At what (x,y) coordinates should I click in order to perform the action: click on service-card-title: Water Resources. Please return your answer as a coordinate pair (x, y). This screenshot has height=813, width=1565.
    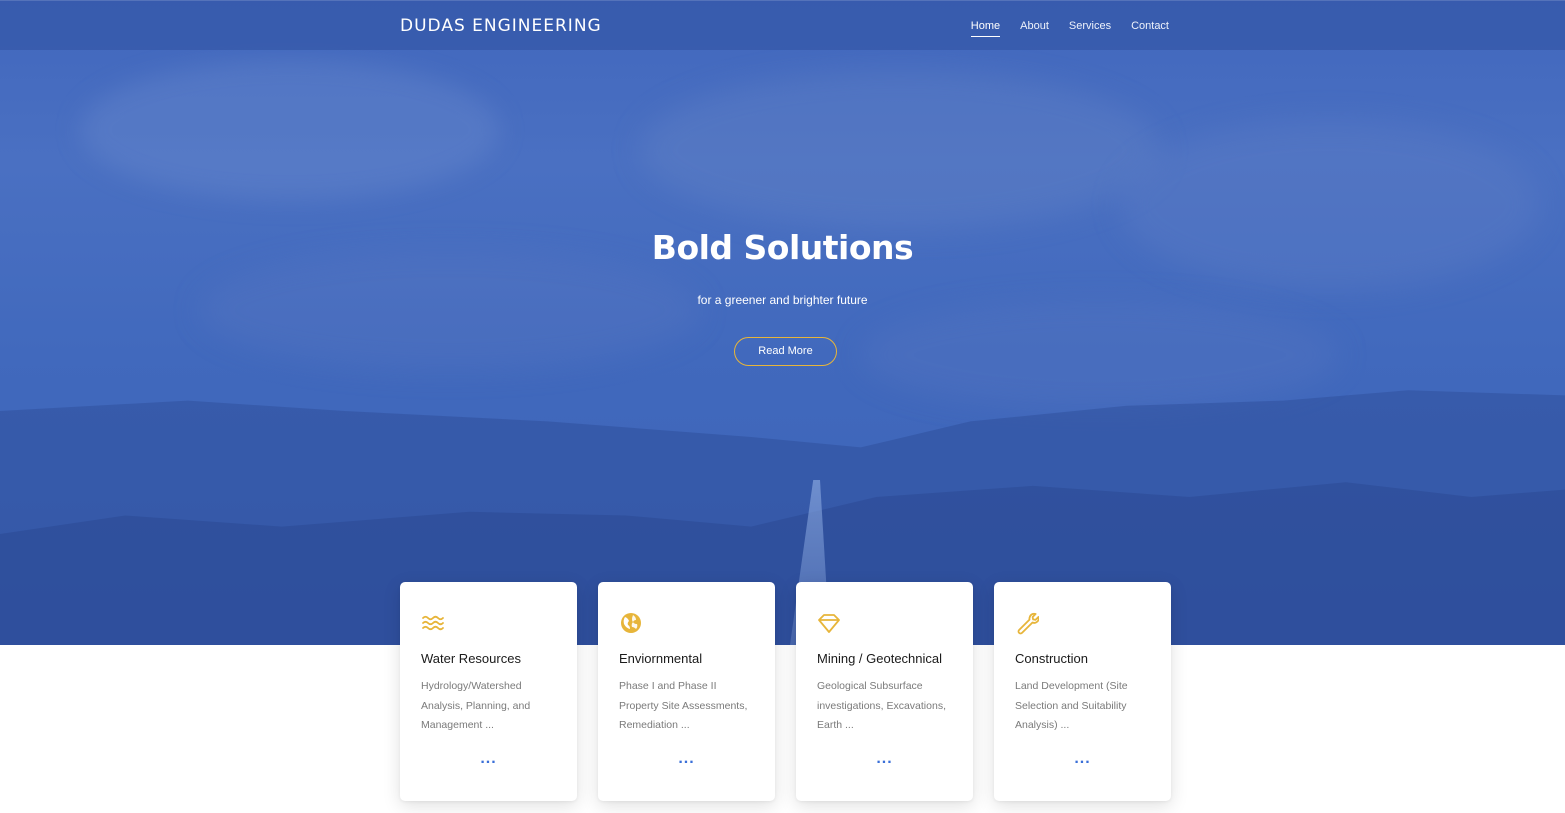
    Looking at the image, I should click on (471, 658).